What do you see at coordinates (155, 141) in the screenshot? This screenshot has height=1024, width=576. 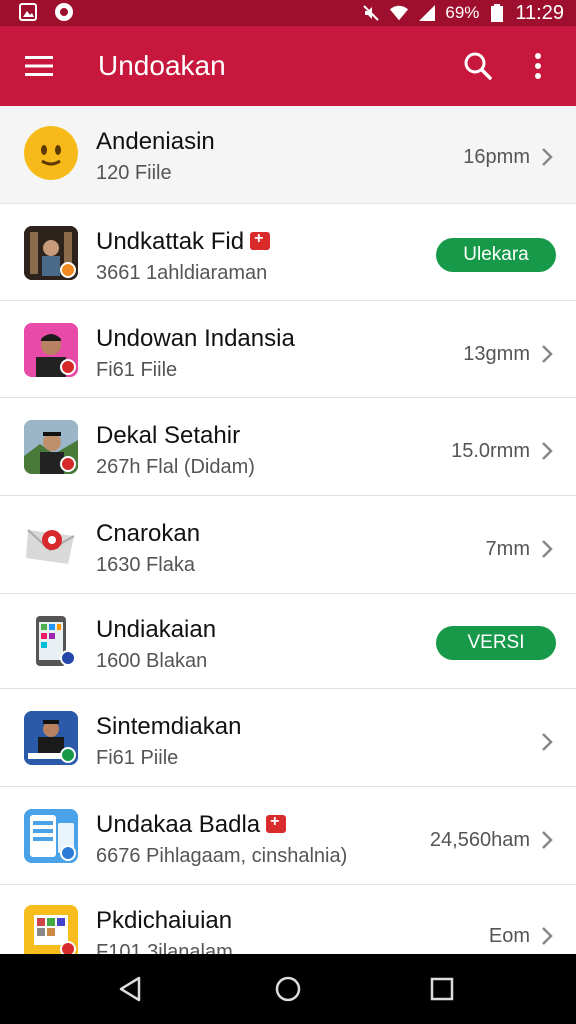 I see `item-name: Andeniasin` at bounding box center [155, 141].